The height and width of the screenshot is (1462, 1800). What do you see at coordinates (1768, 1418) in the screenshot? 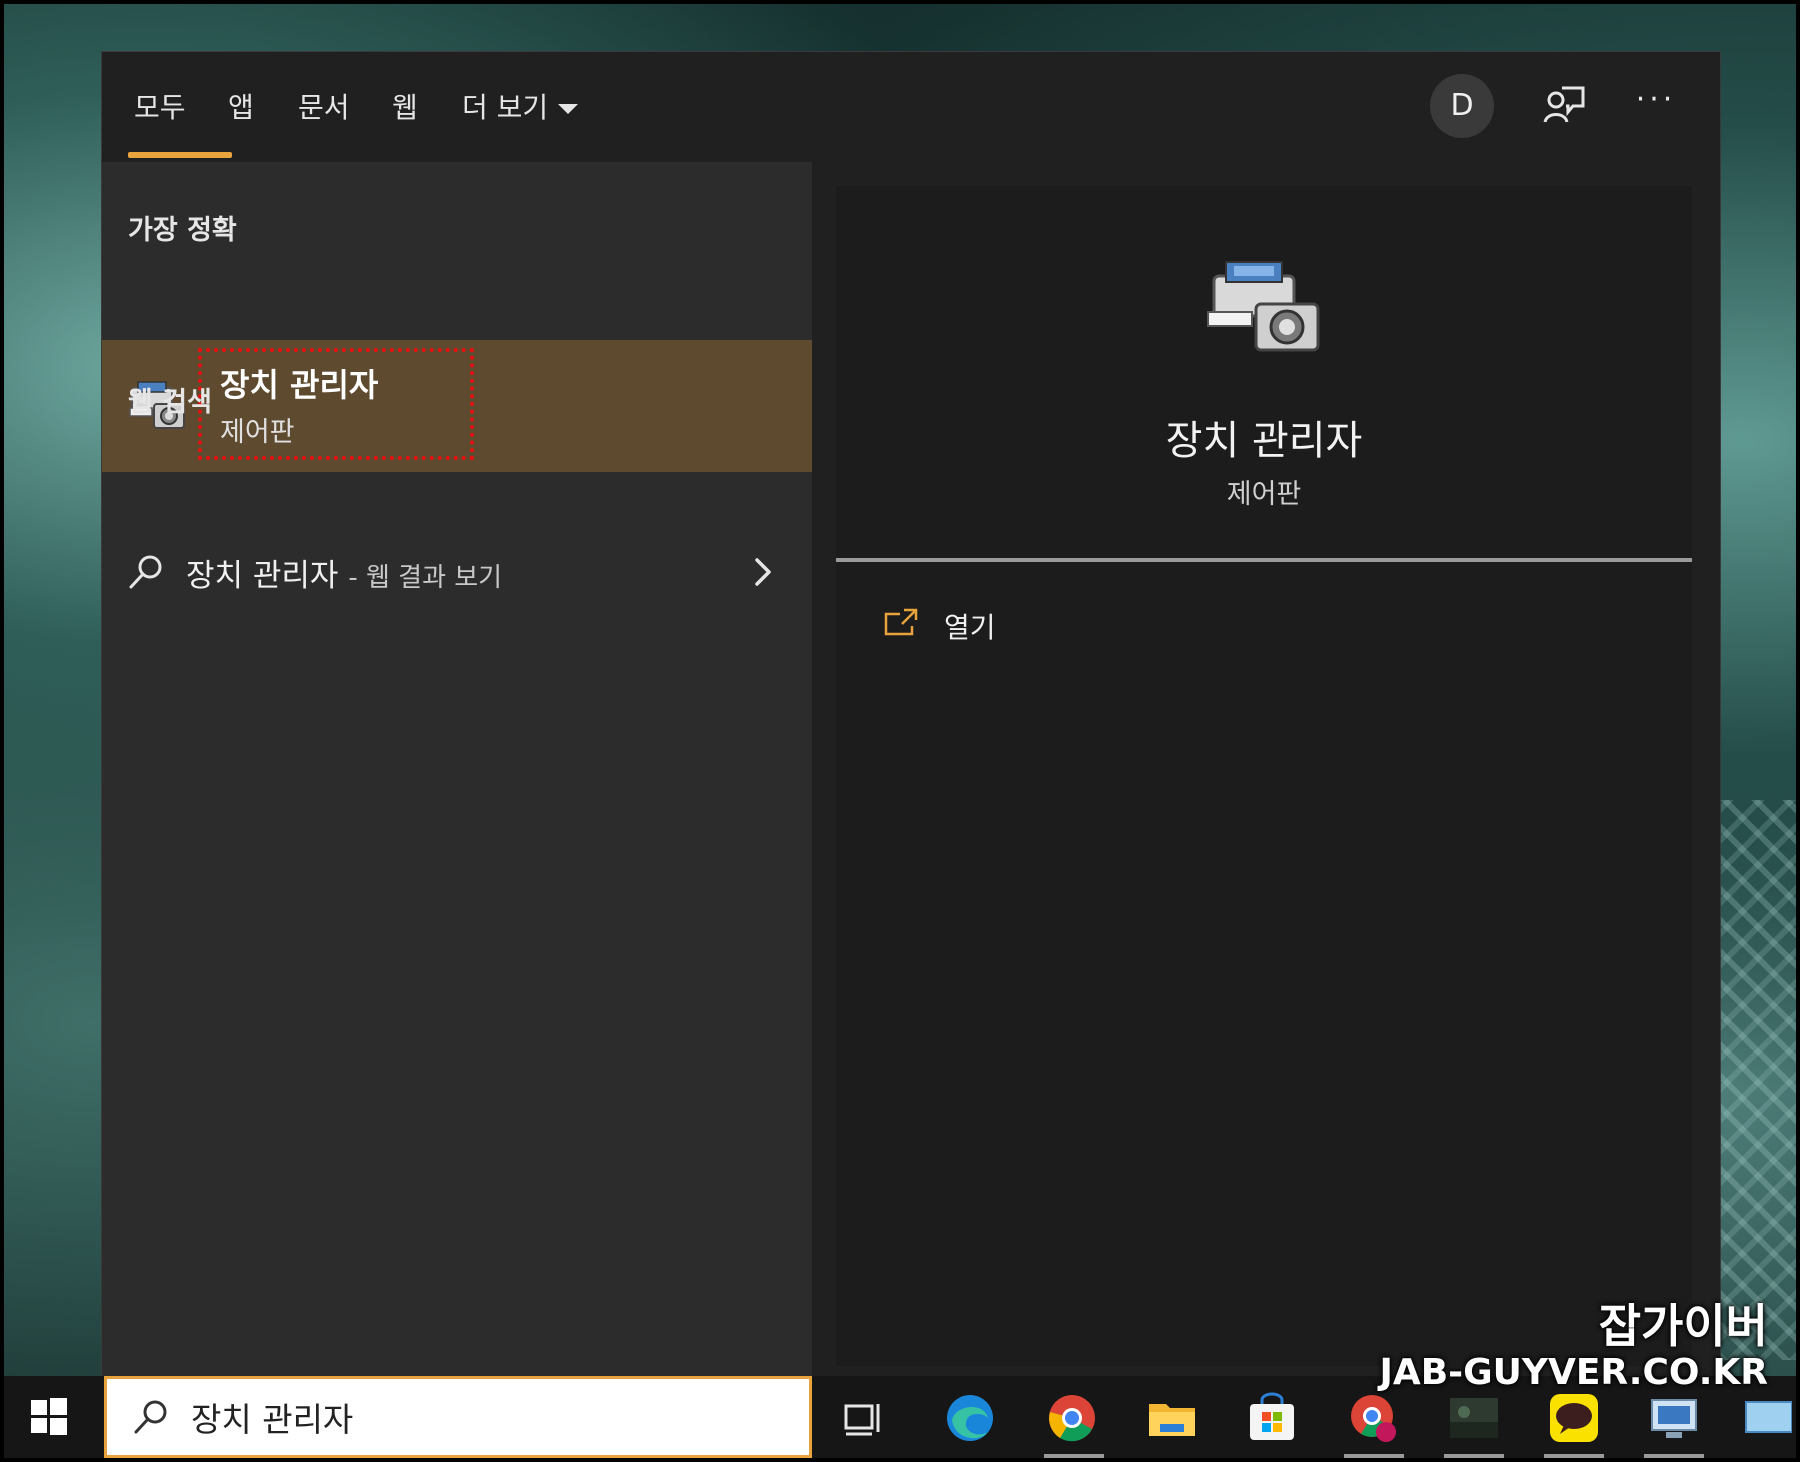
I see `screen-app-icon` at bounding box center [1768, 1418].